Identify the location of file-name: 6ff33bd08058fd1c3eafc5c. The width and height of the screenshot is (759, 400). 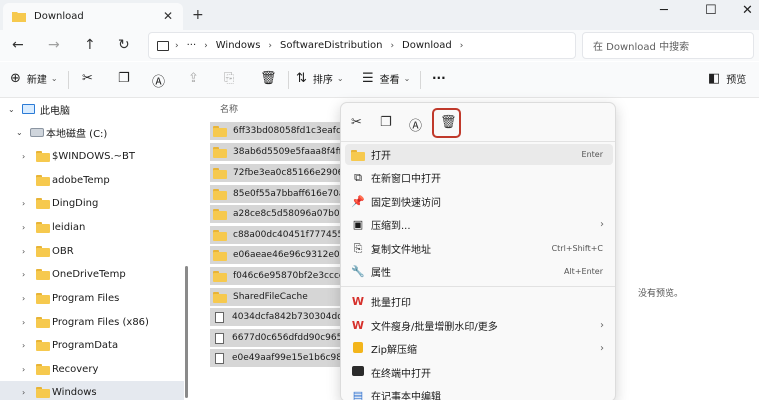
(287, 131).